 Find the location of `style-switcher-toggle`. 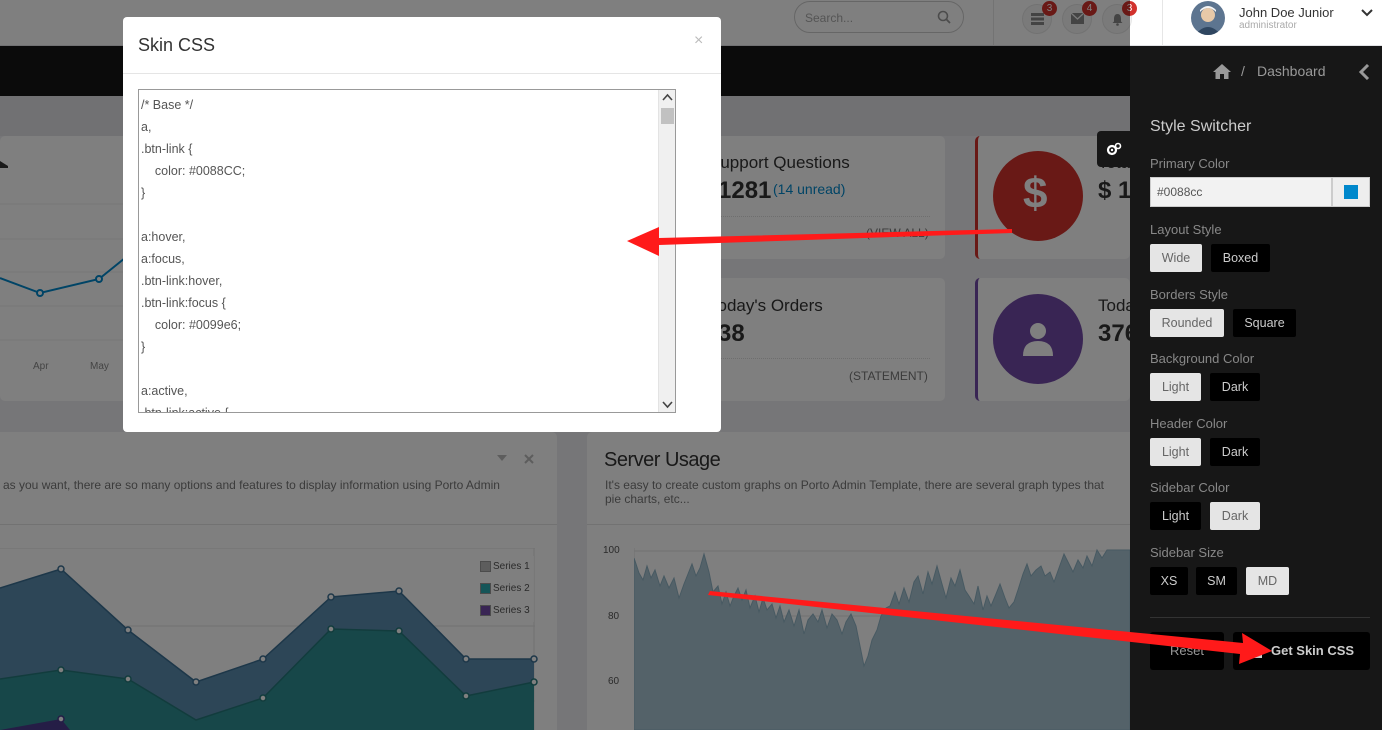

style-switcher-toggle is located at coordinates (1113, 149).